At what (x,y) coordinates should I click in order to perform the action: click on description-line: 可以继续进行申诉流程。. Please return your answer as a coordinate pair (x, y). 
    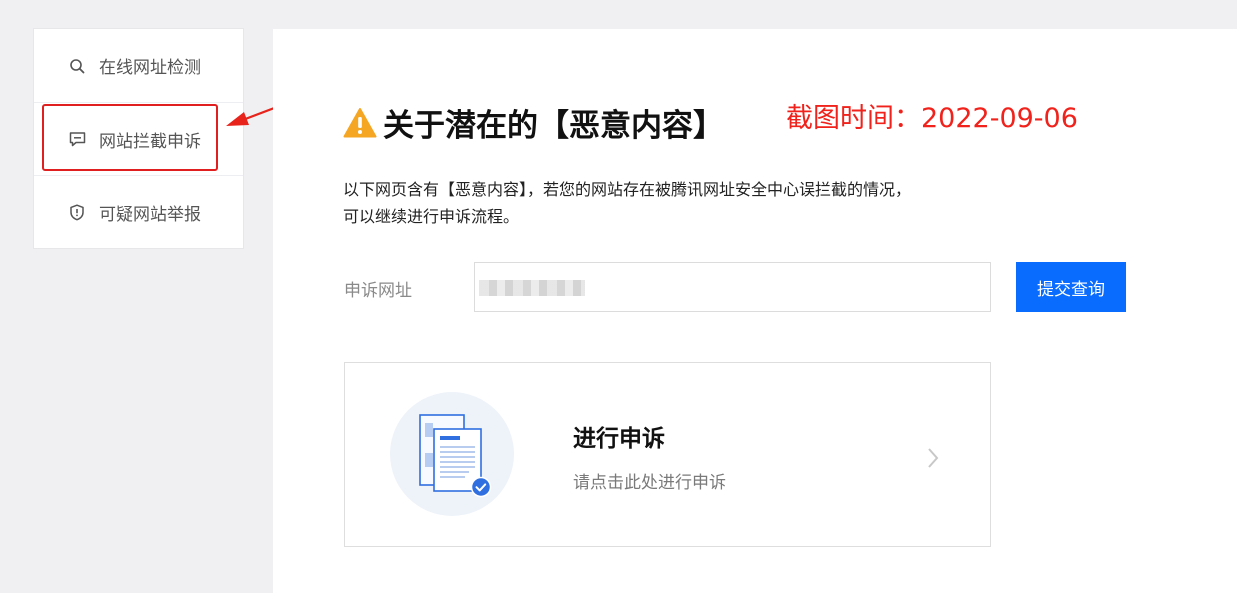
    Looking at the image, I should click on (431, 216).